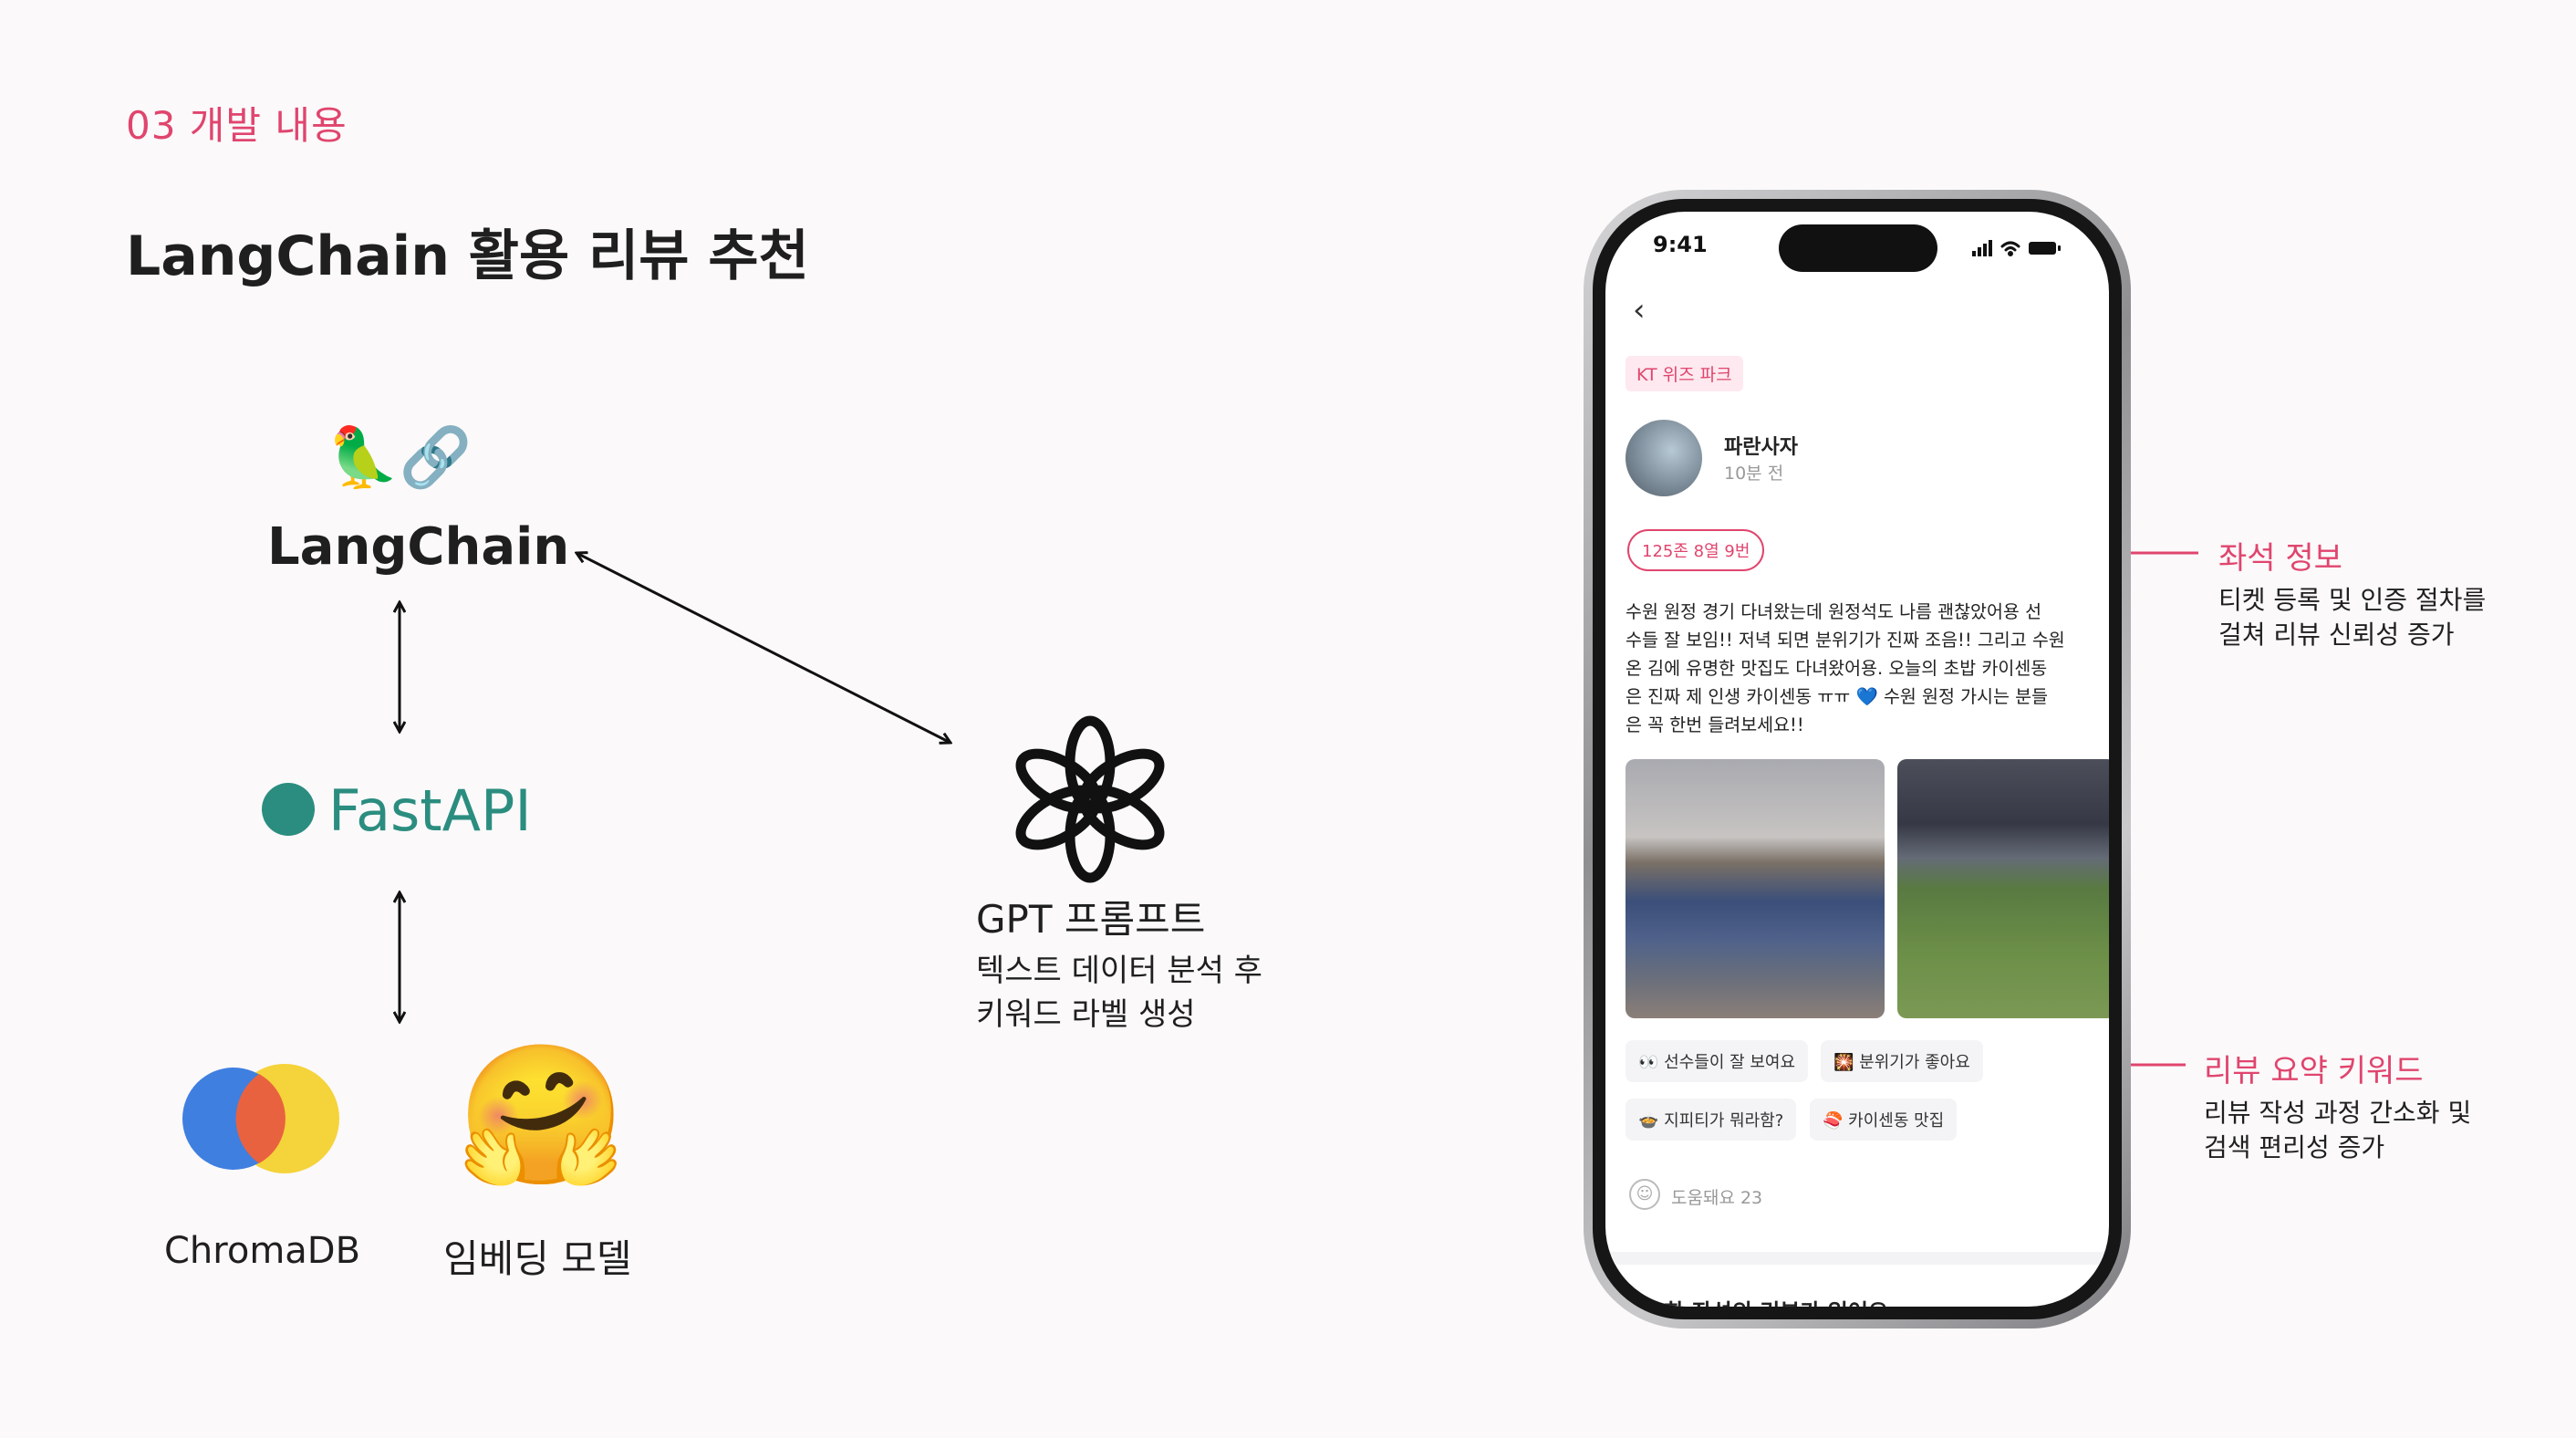  Describe the element at coordinates (430, 811) in the screenshot. I see `fastapi-label: FastAPI` at that location.